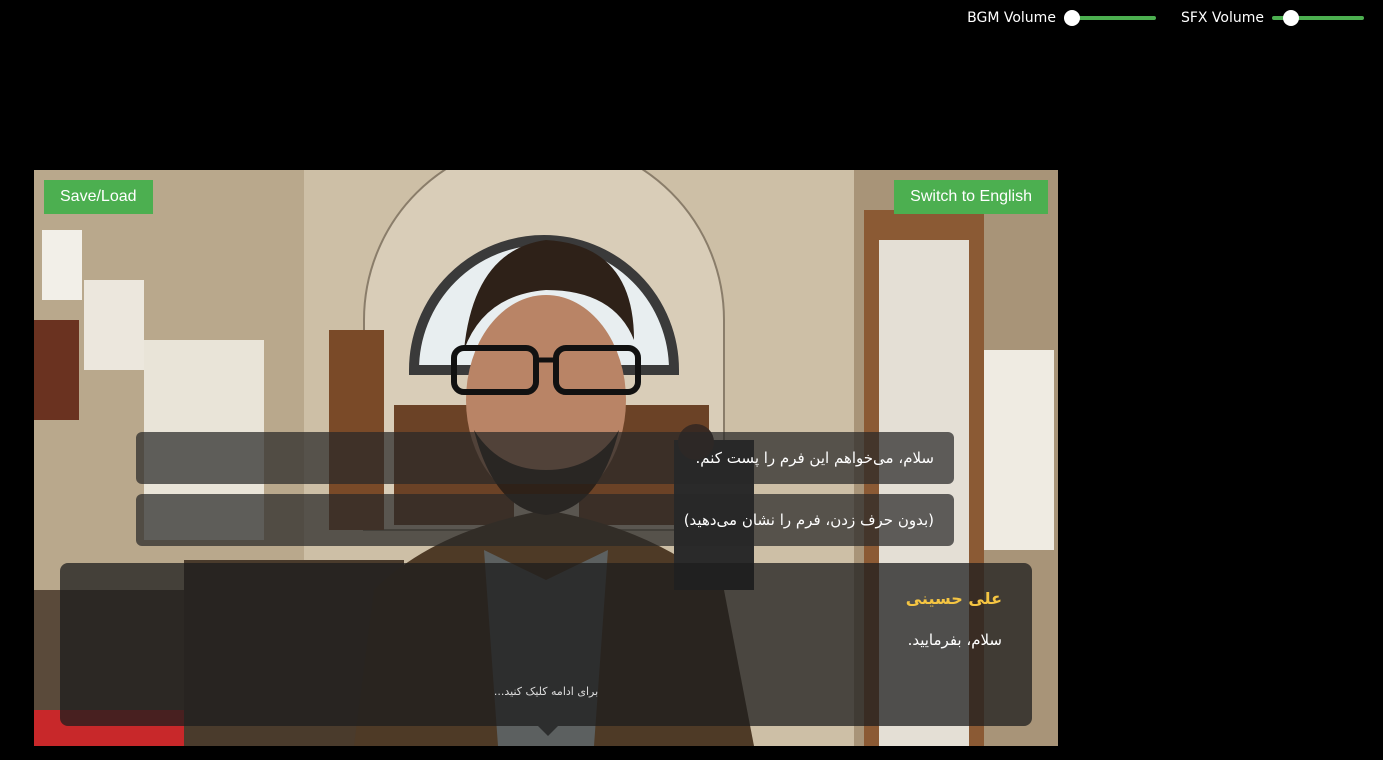  What do you see at coordinates (1318, 18) in the screenshot?
I see `sfx-volume-slider` at bounding box center [1318, 18].